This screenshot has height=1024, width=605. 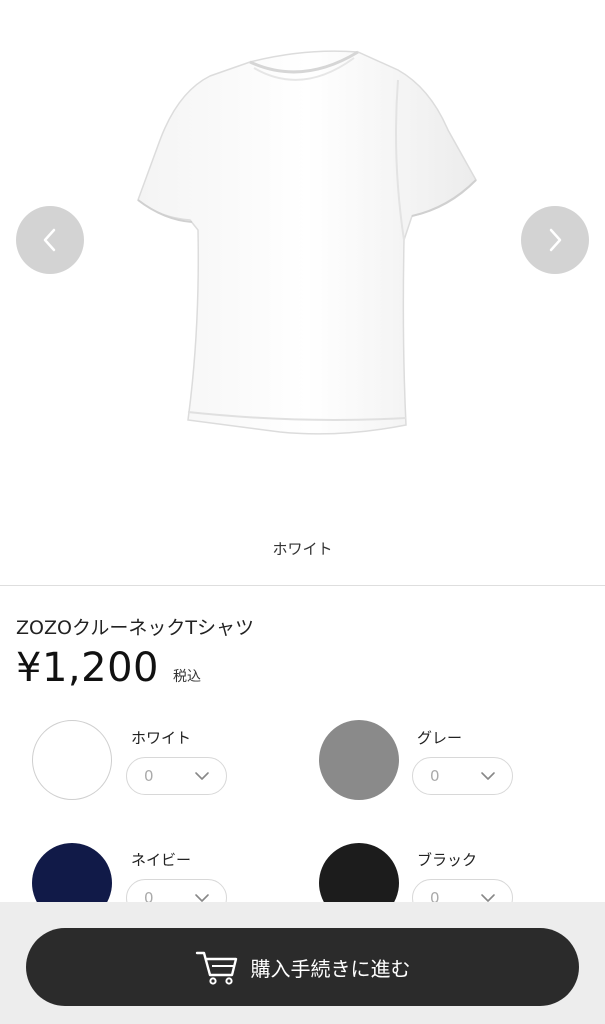 What do you see at coordinates (72, 760) in the screenshot?
I see `color-swatch-white` at bounding box center [72, 760].